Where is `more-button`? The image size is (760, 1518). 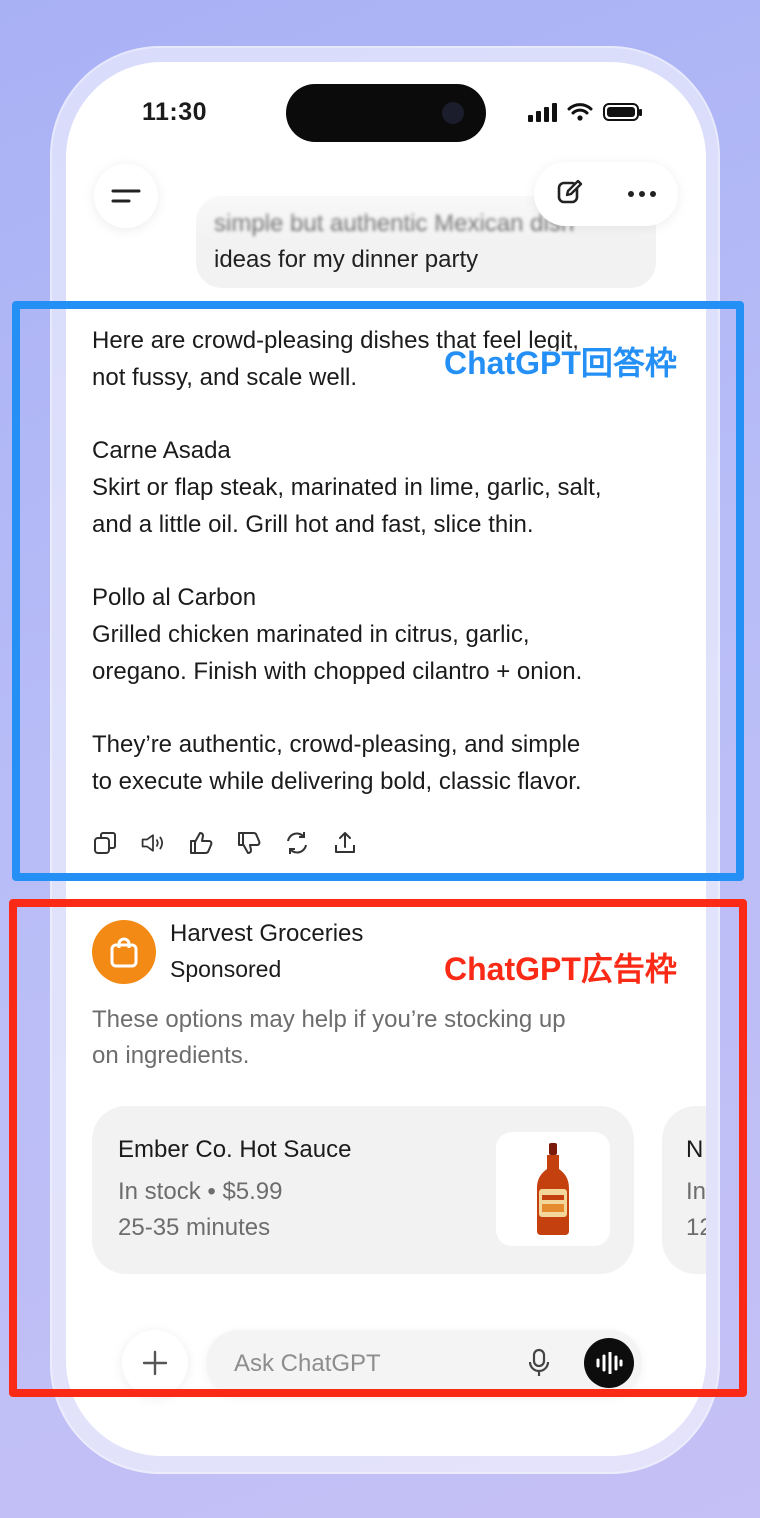 more-button is located at coordinates (642, 194).